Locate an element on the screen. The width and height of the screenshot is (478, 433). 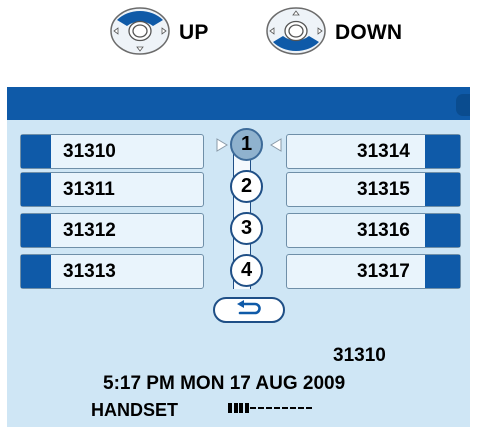
line-key-number: 31312 is located at coordinates (89, 230).